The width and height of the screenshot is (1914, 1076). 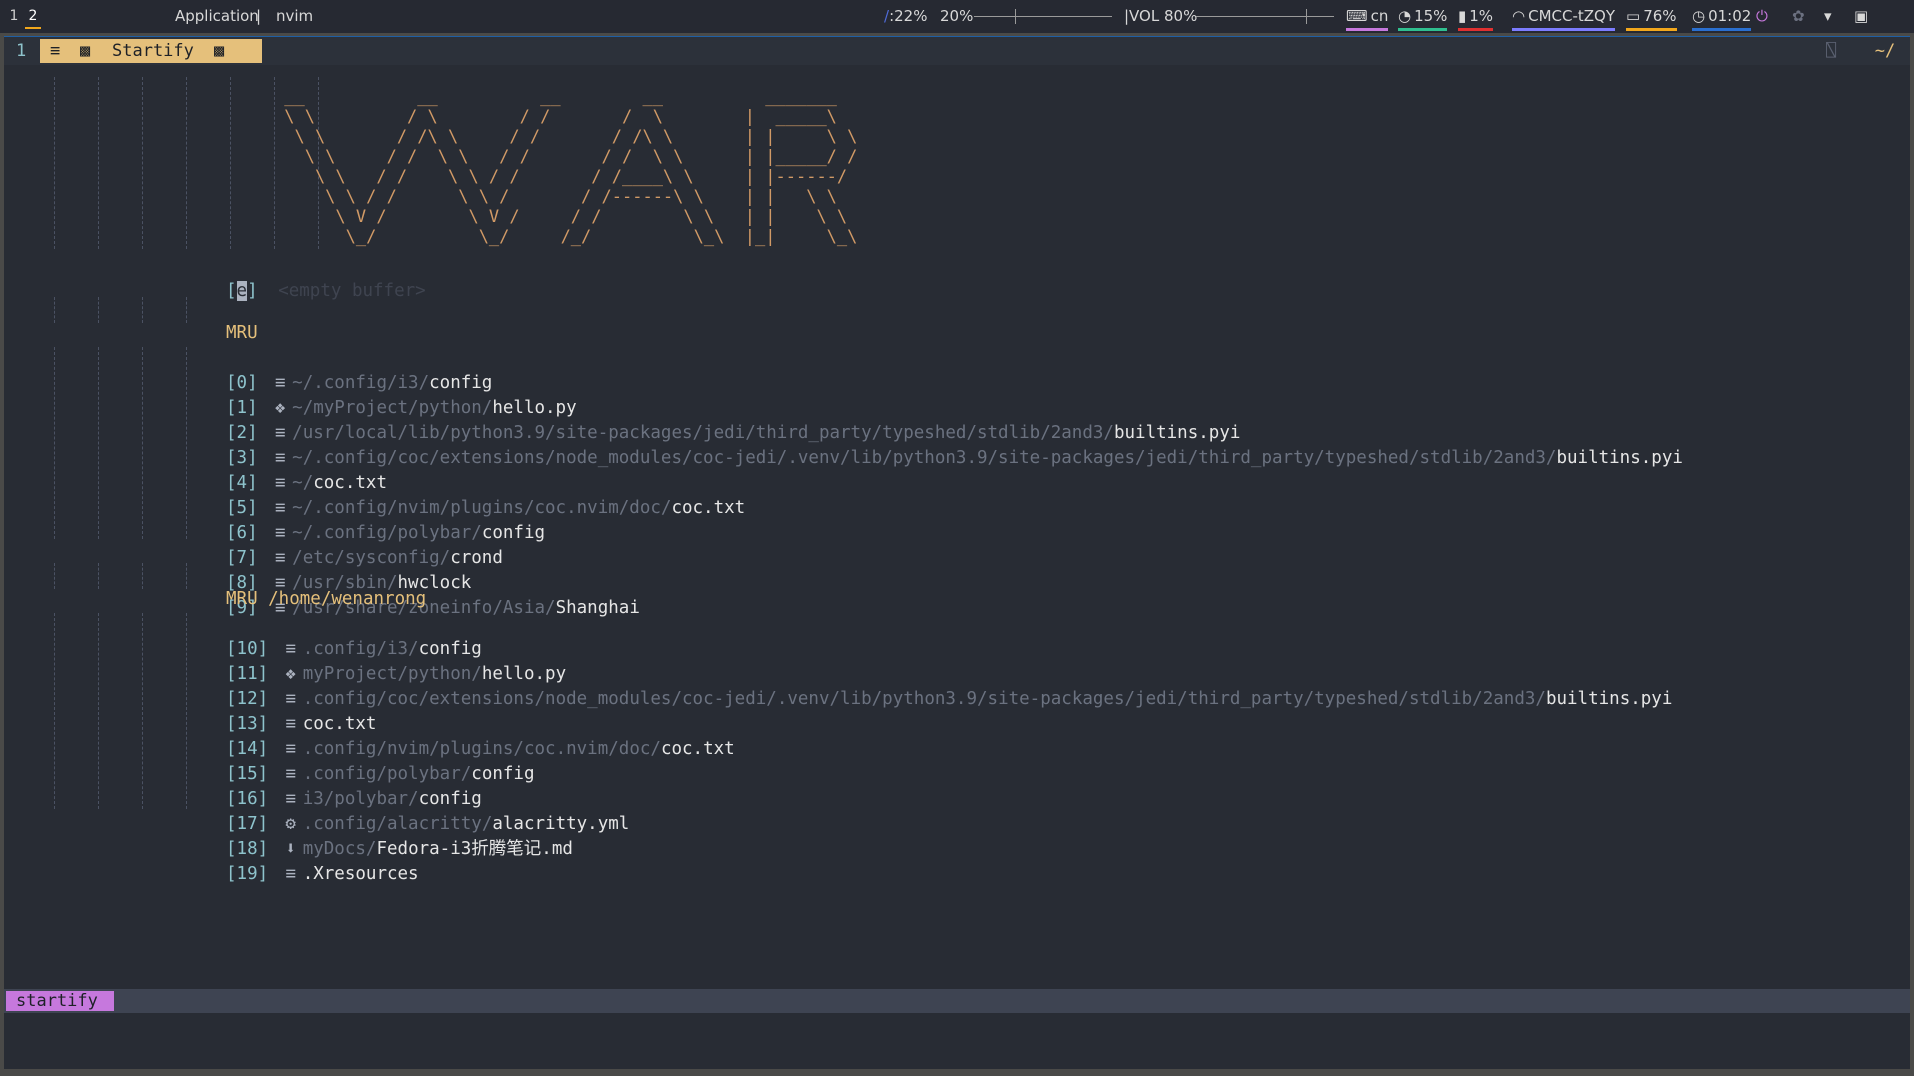 I want to click on entry-directory: ~/.config/i3/, so click(x=361, y=383).